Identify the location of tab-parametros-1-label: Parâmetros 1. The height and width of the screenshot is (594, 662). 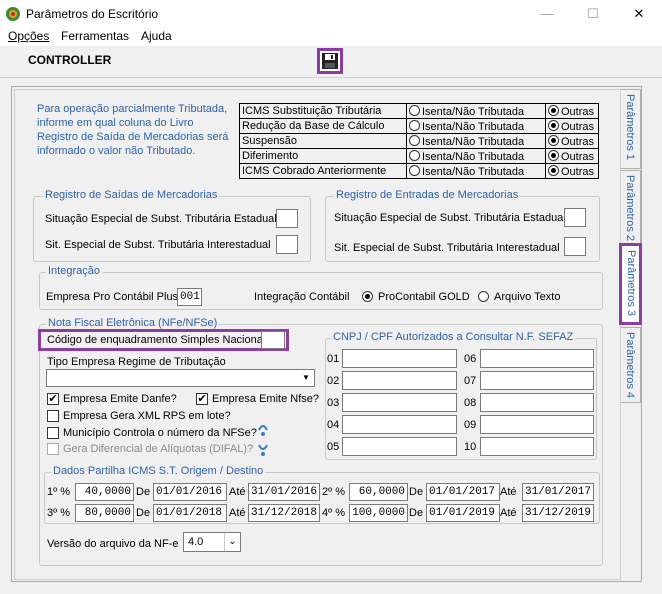
(630, 127).